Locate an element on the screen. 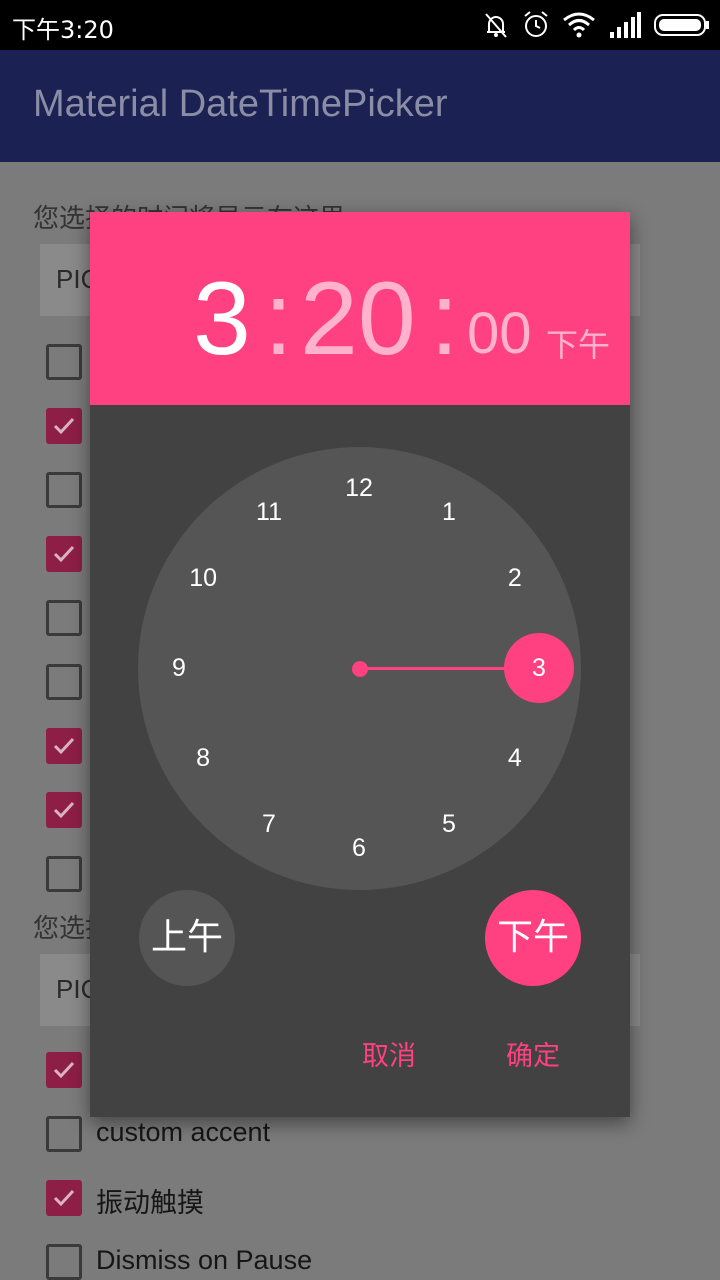 The width and height of the screenshot is (720, 1280). time-header: 3 : 20 : 00 下午 is located at coordinates (360, 308).